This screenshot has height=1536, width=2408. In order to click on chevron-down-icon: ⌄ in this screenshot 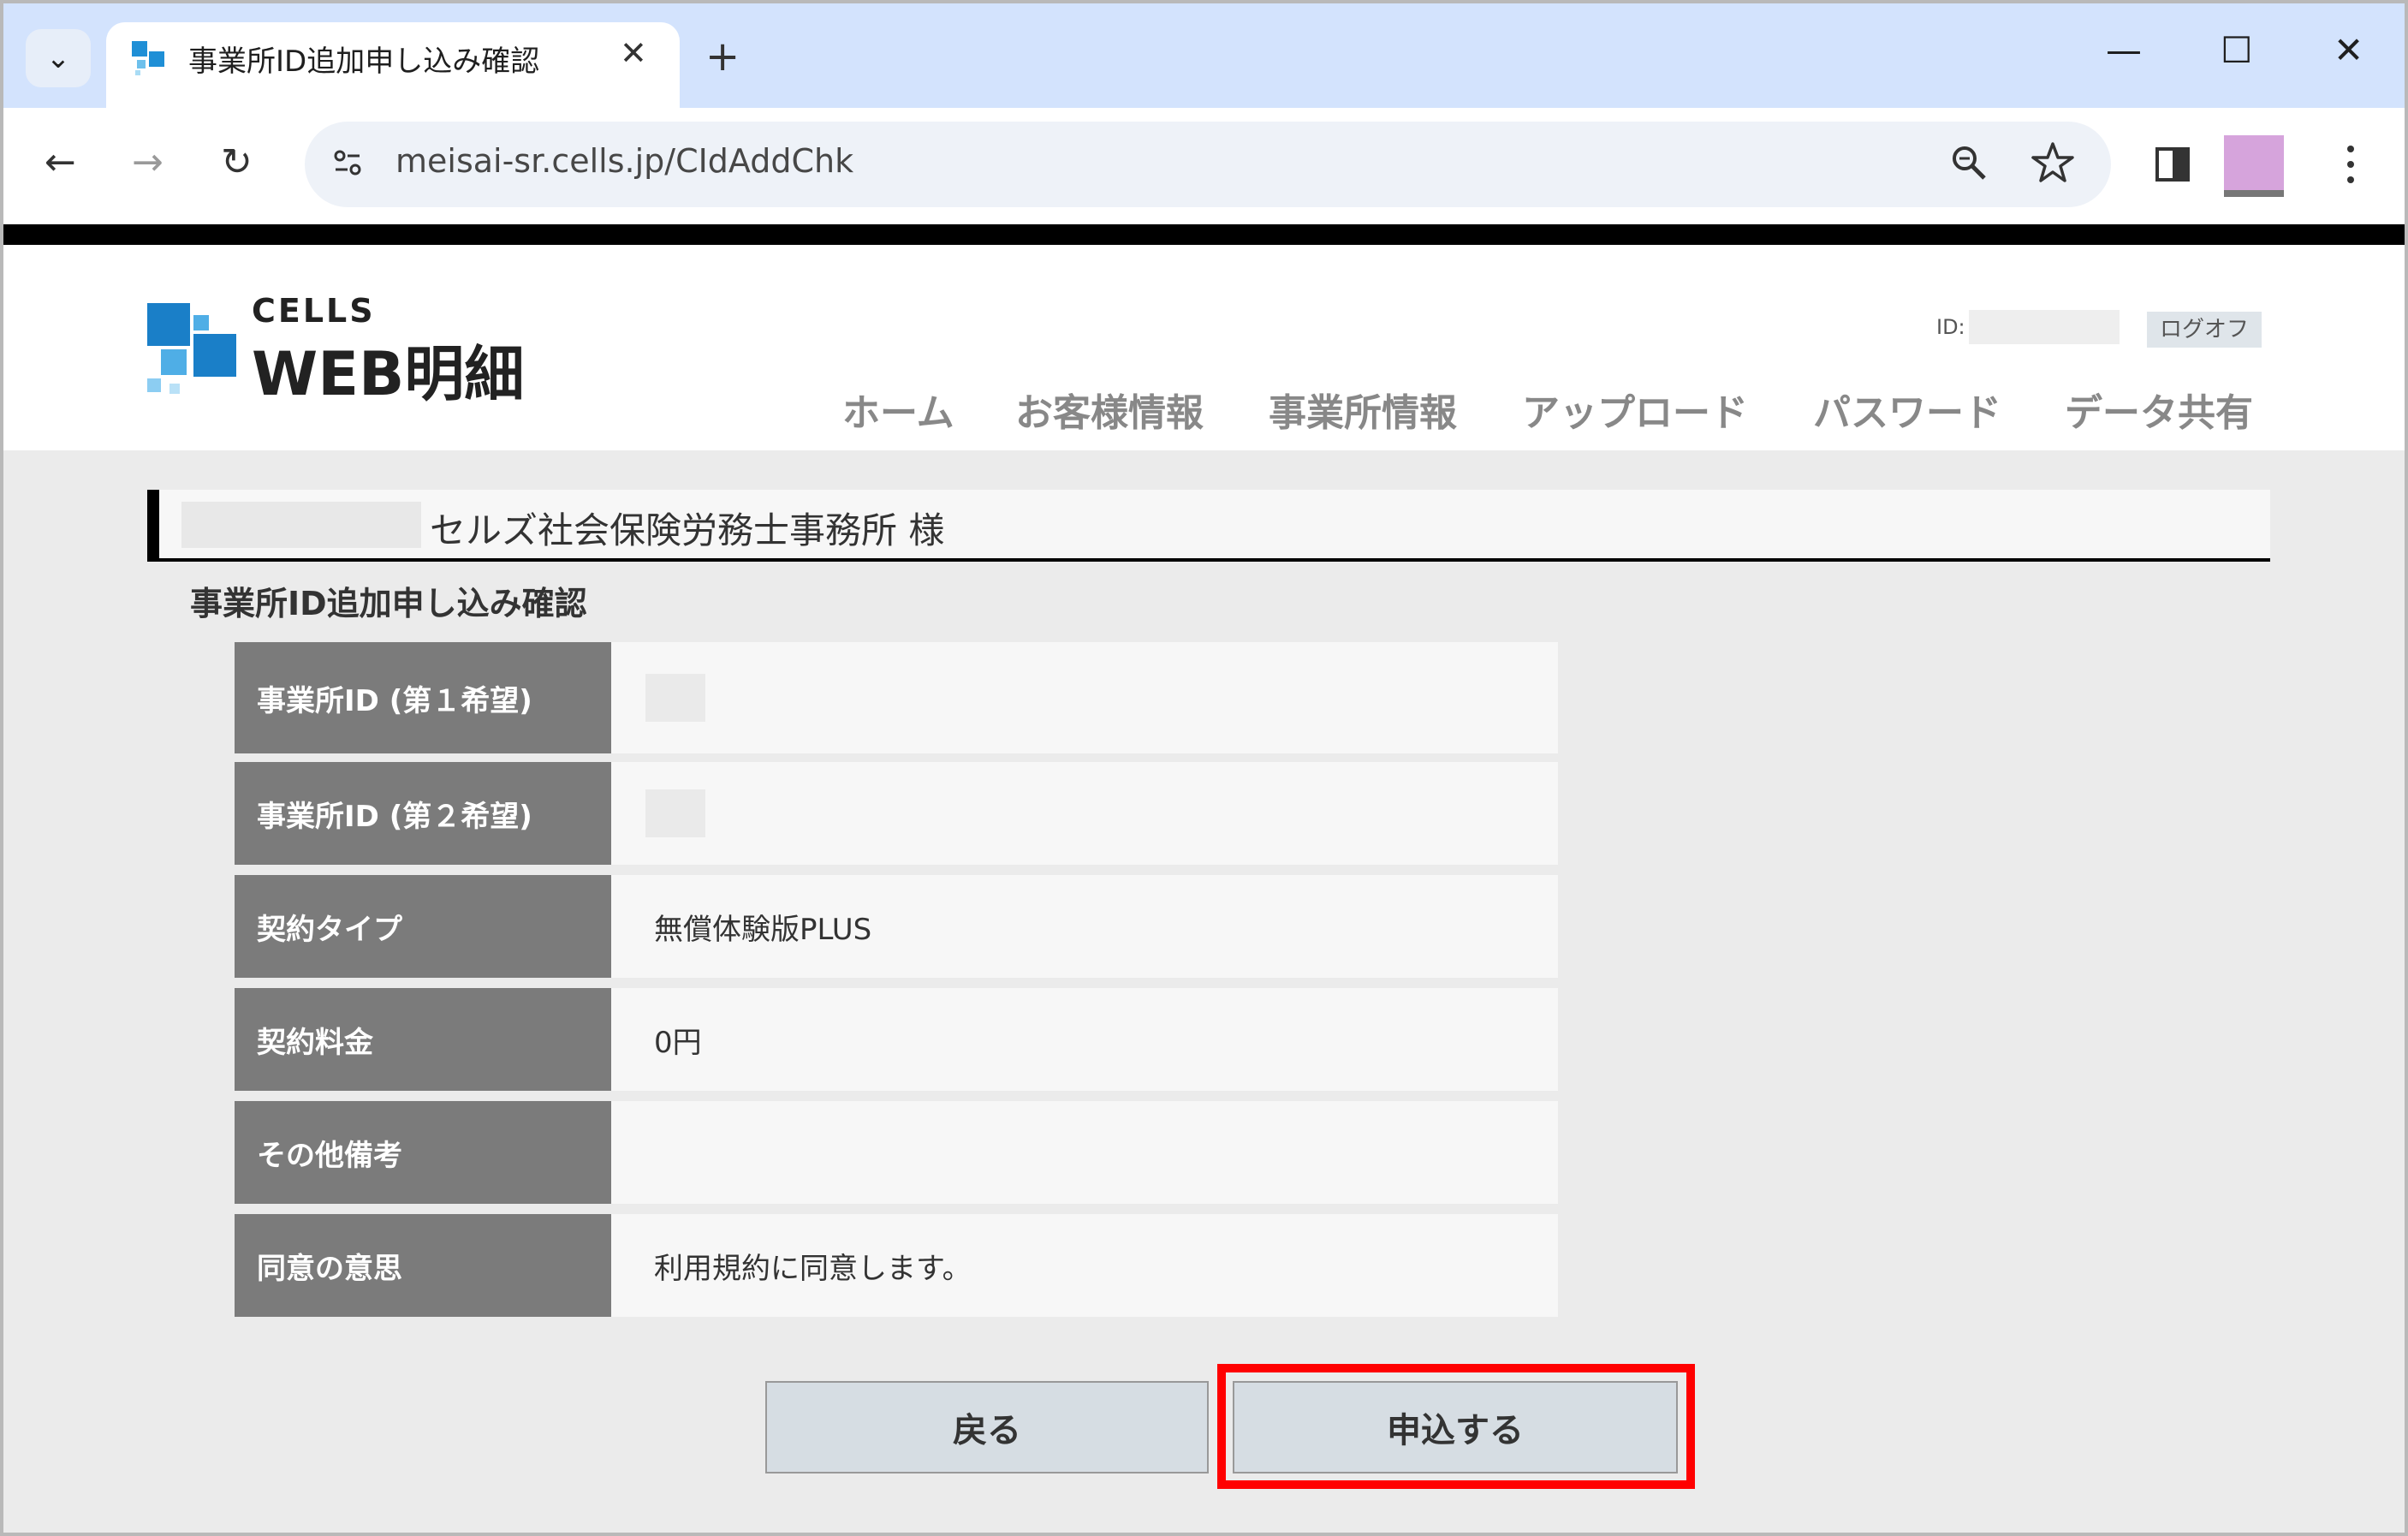, I will do `click(58, 58)`.